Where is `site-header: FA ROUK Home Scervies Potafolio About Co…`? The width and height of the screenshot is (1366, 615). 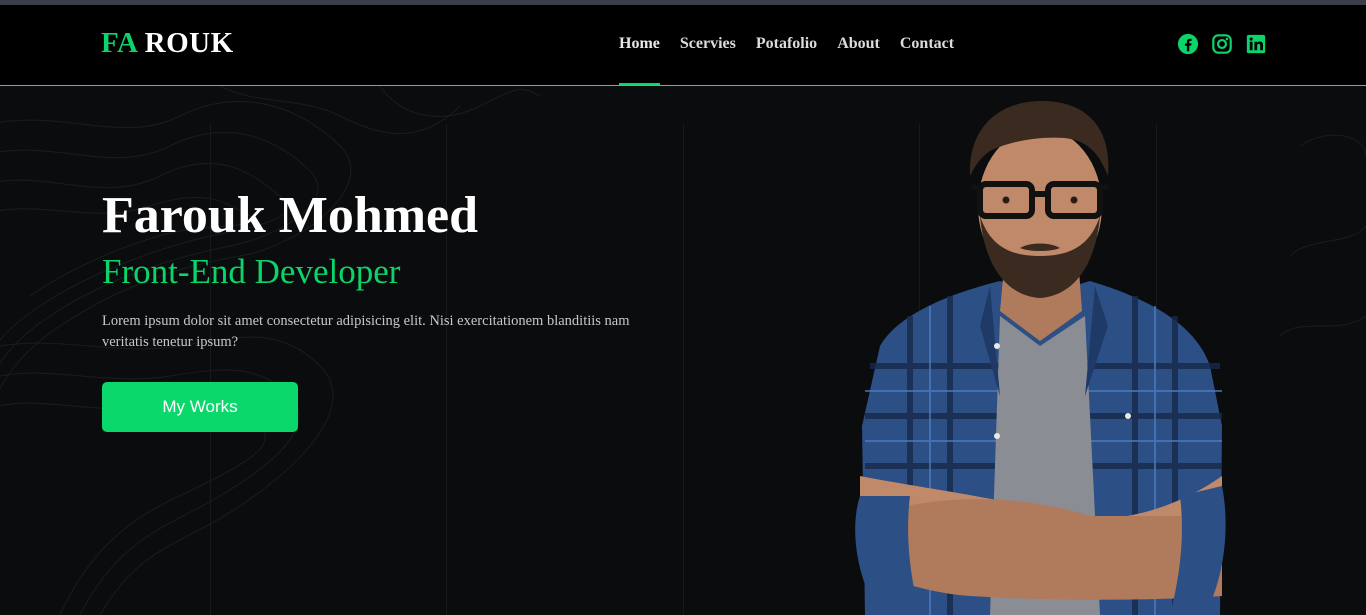
site-header: FA ROUK Home Scervies Potafolio About Co… is located at coordinates (683, 45).